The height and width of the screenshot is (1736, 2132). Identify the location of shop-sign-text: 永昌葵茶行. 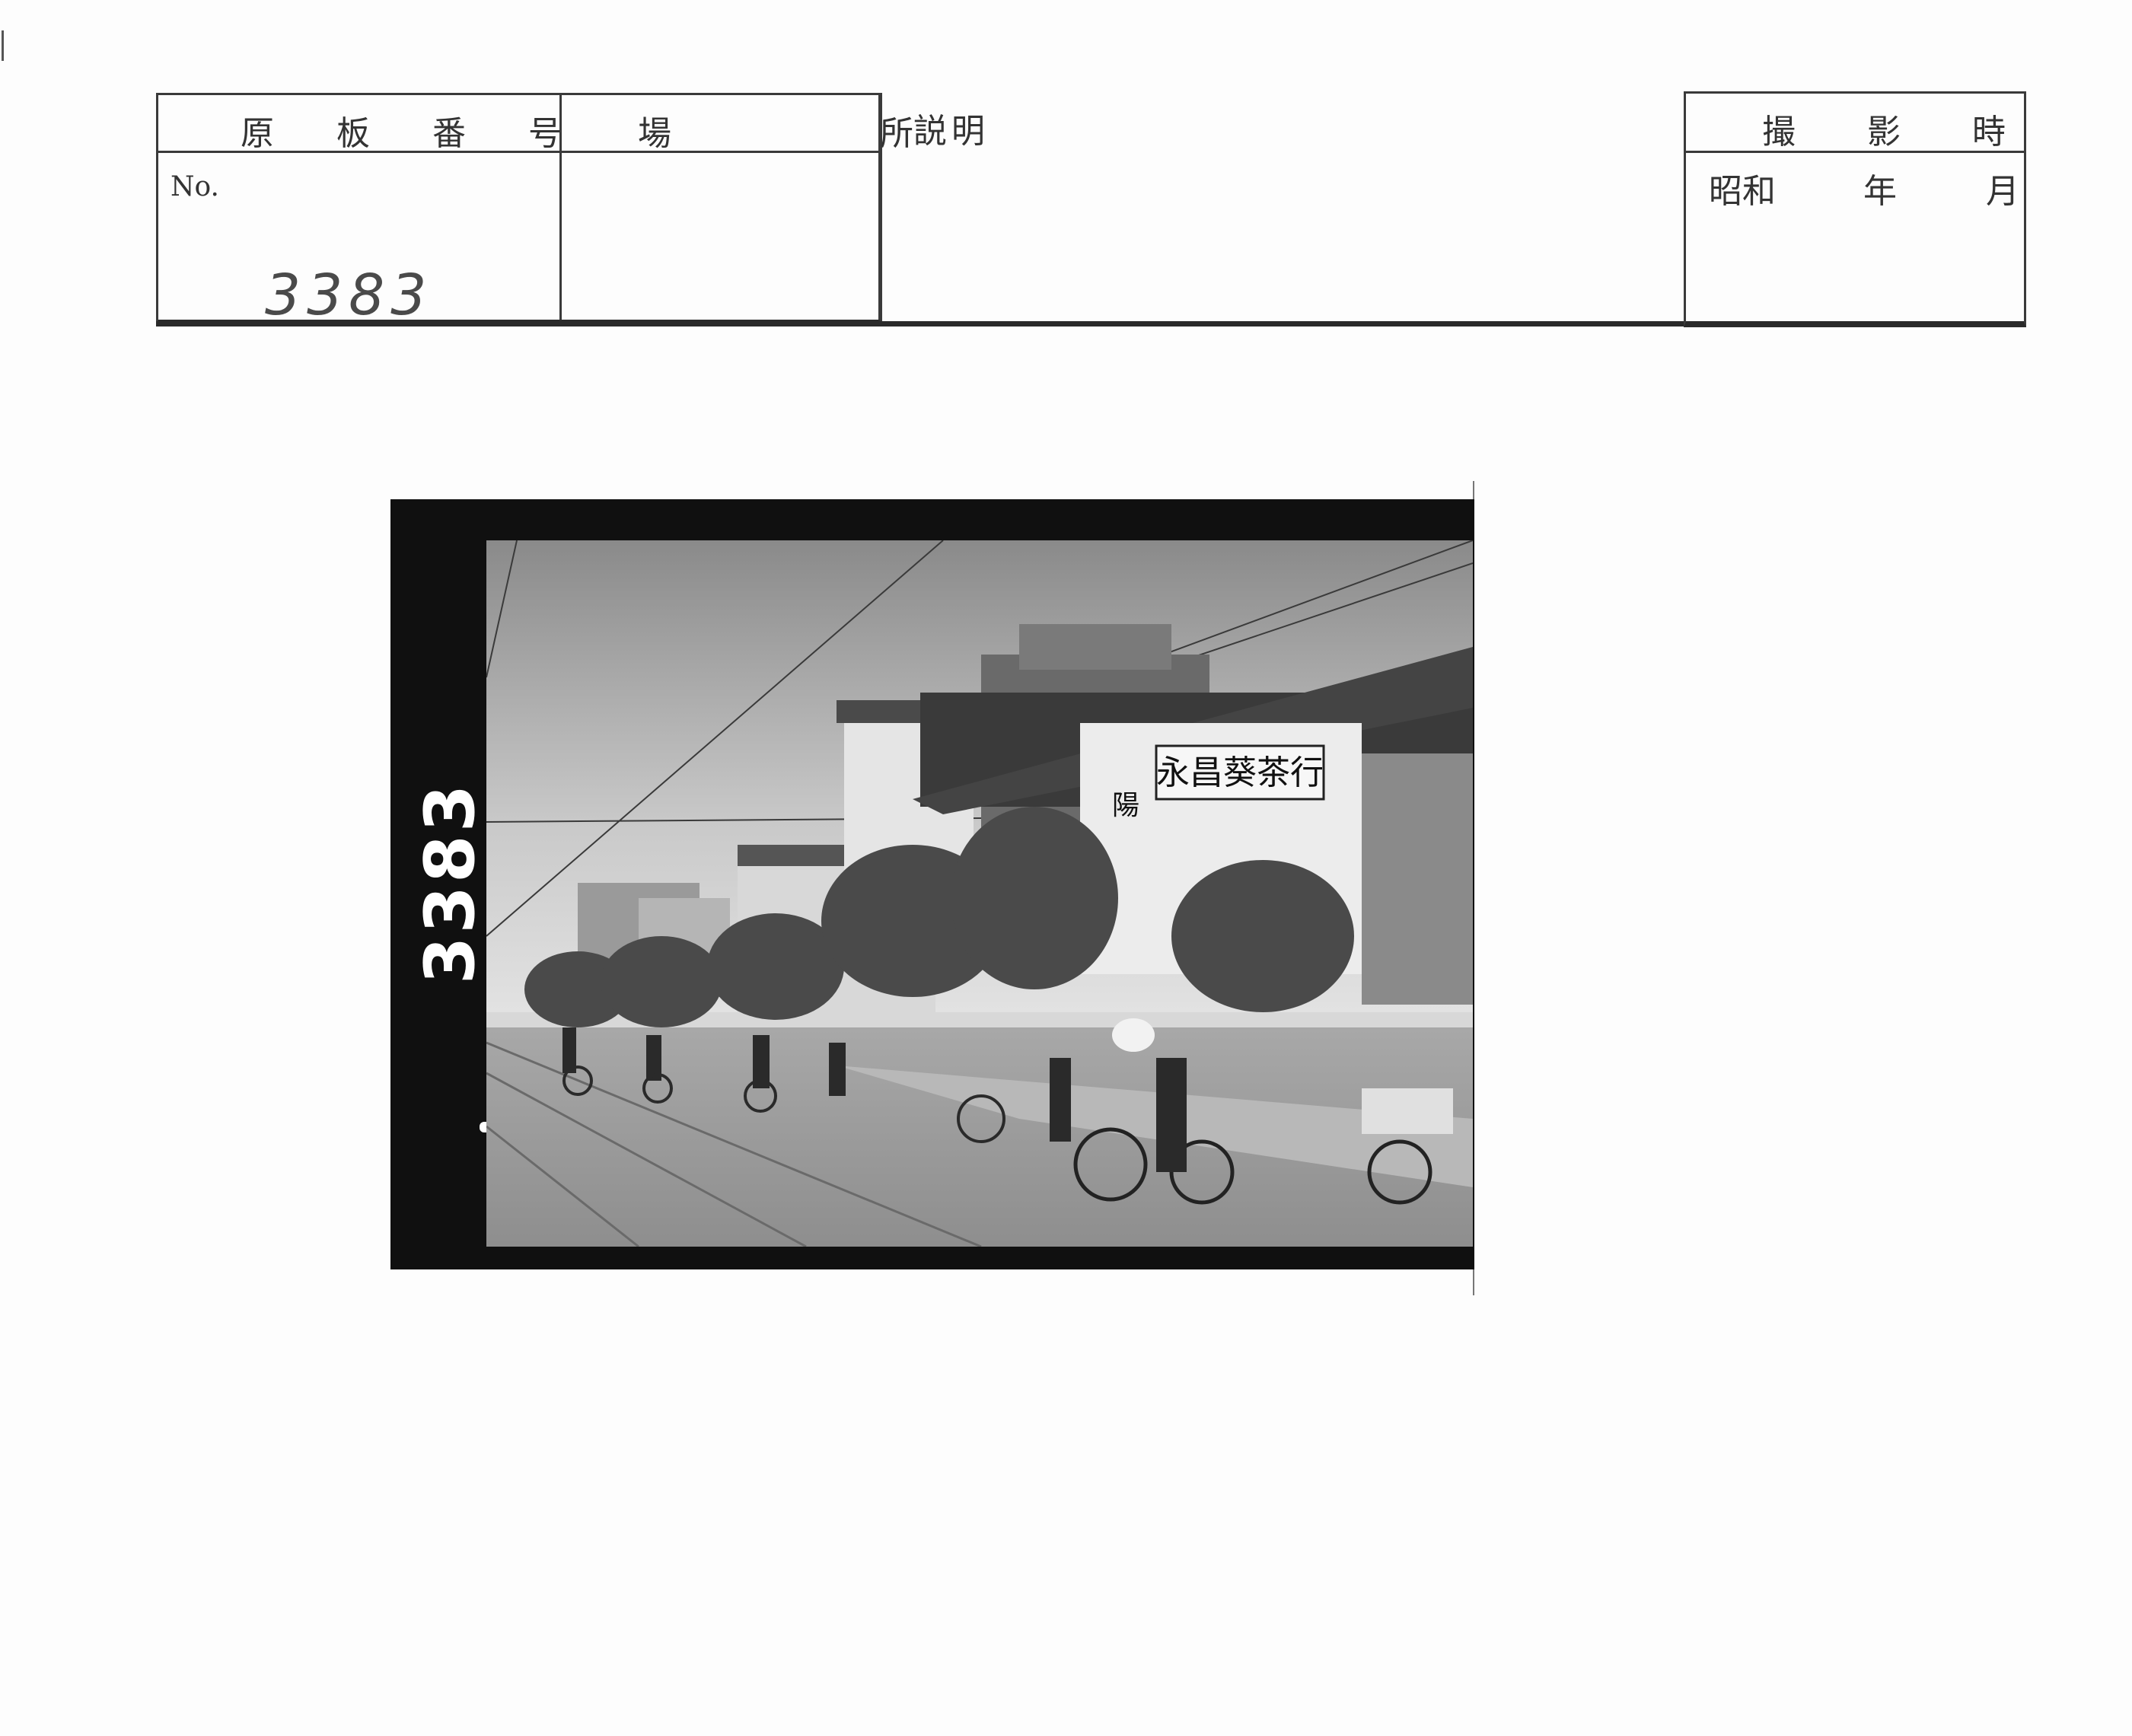
(1240, 772).